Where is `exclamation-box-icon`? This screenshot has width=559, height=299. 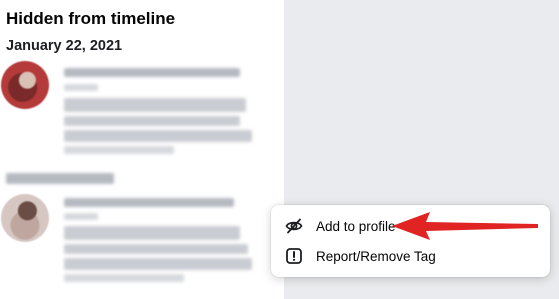 exclamation-box-icon is located at coordinates (294, 256).